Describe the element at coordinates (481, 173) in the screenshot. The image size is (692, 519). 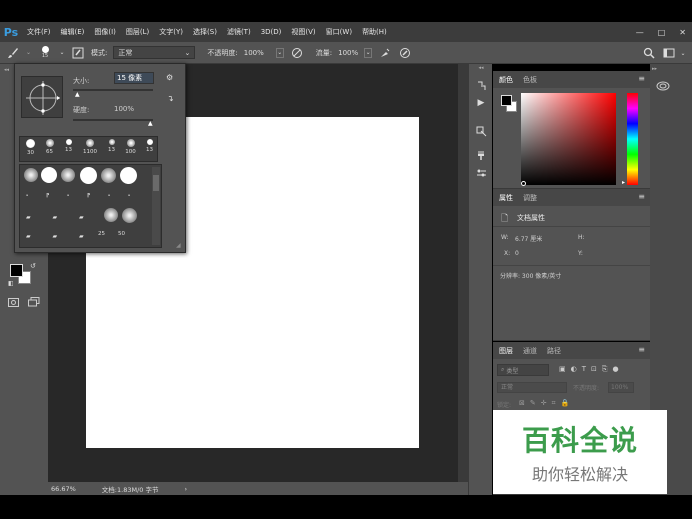
I see `brush-presets-icon` at that location.